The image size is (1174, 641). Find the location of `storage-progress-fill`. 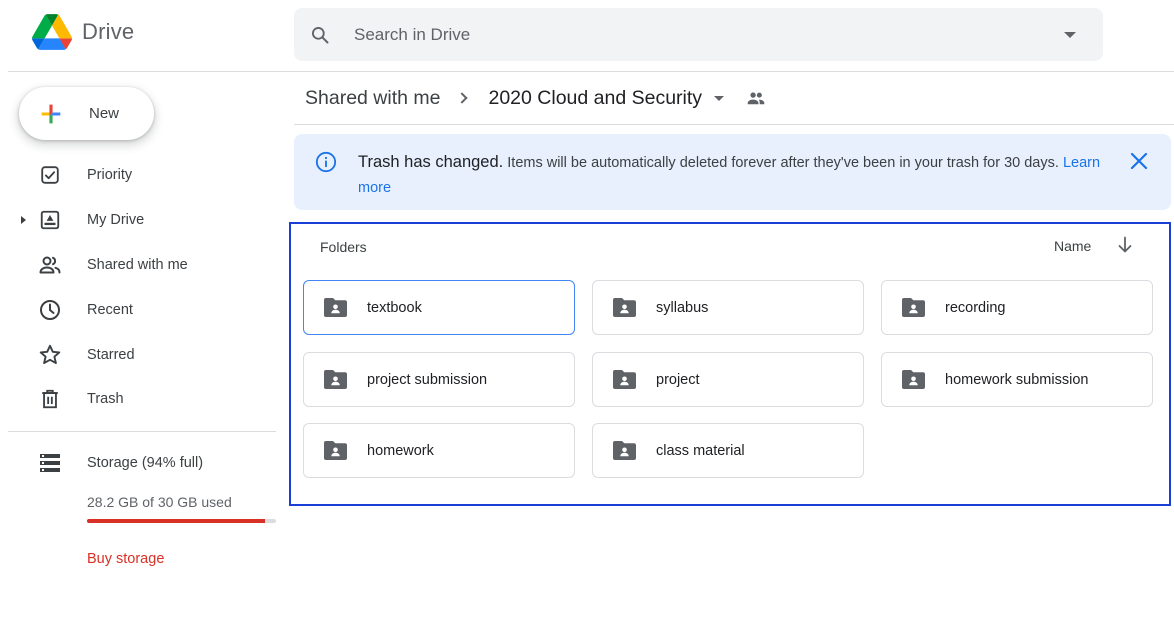

storage-progress-fill is located at coordinates (176, 521).